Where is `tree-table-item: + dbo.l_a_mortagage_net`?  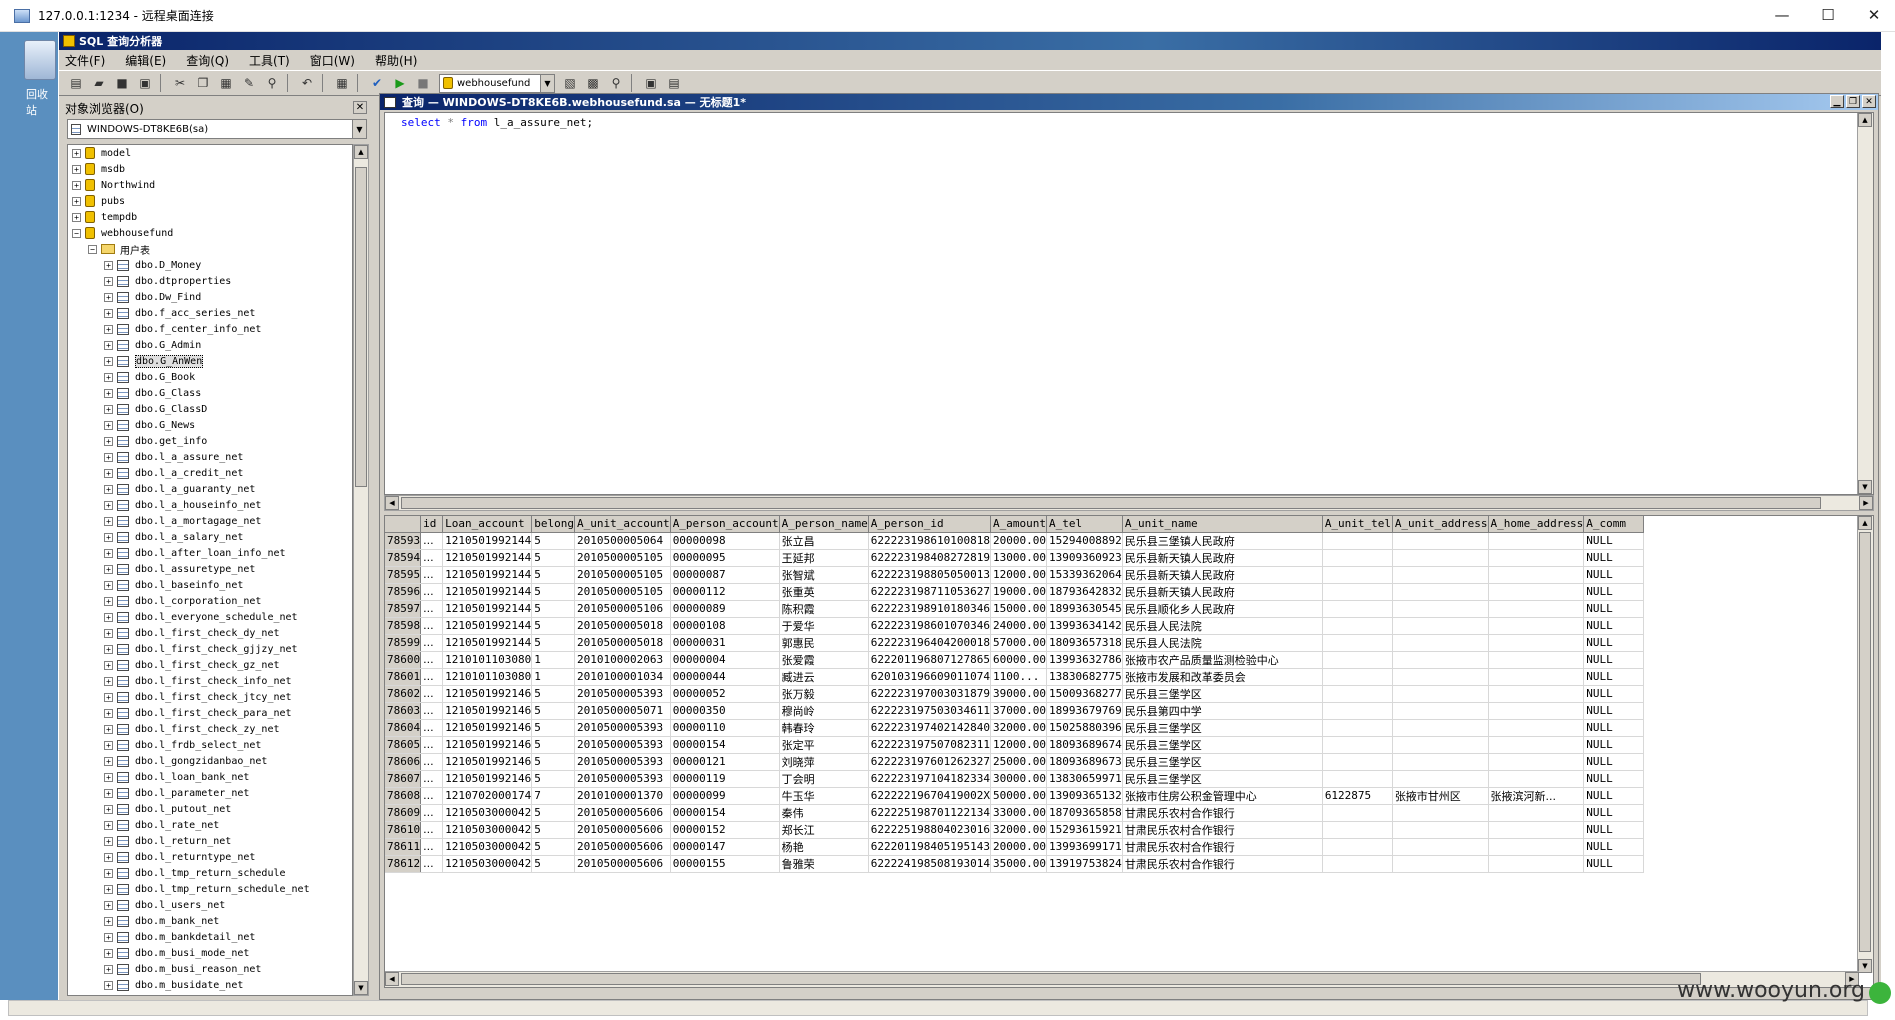 tree-table-item: + dbo.l_a_mortagage_net is located at coordinates (210, 521).